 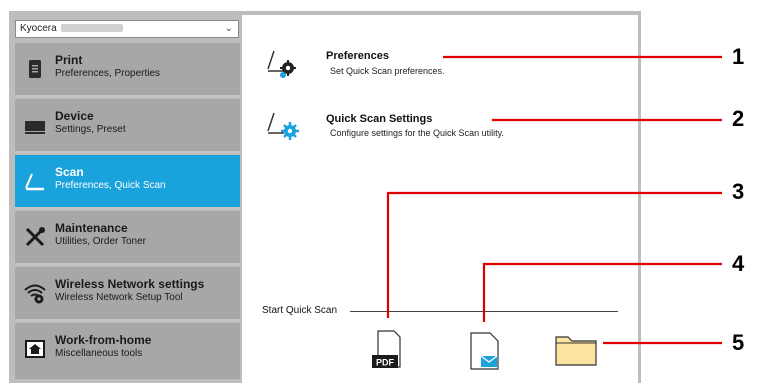 I want to click on sidebar-item-scan: Scan Preferences, Quick Scan, so click(x=127, y=182).